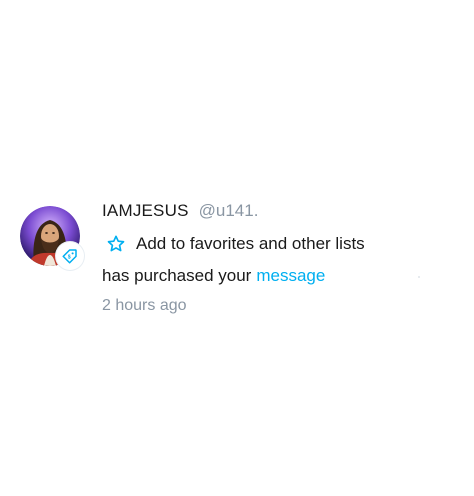 This screenshot has width=474, height=496. I want to click on message-link: message, so click(290, 276).